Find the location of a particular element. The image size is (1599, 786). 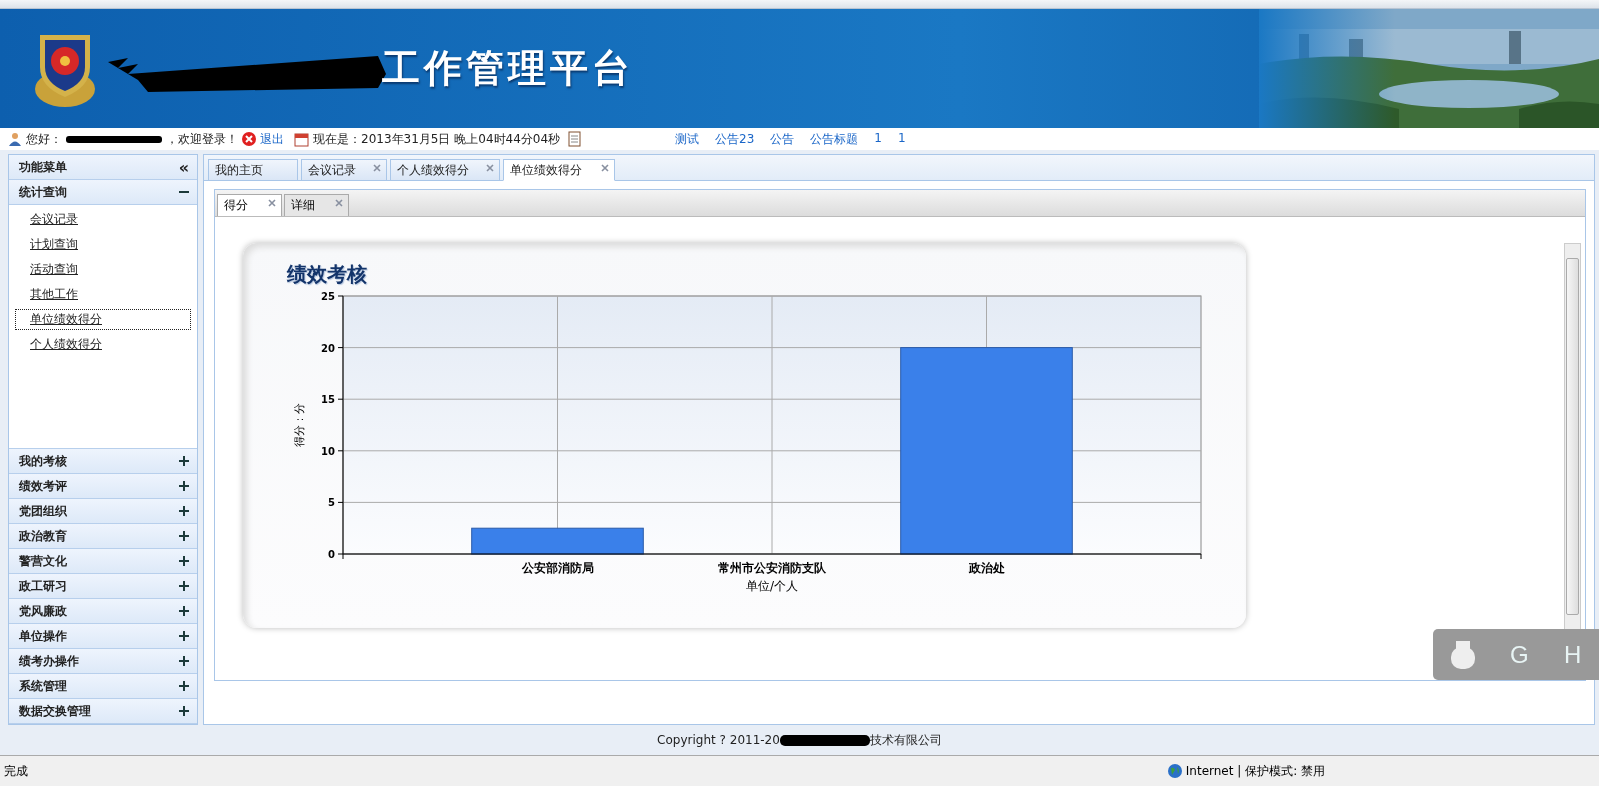

menu-group: 政工研习 is located at coordinates (103, 586).